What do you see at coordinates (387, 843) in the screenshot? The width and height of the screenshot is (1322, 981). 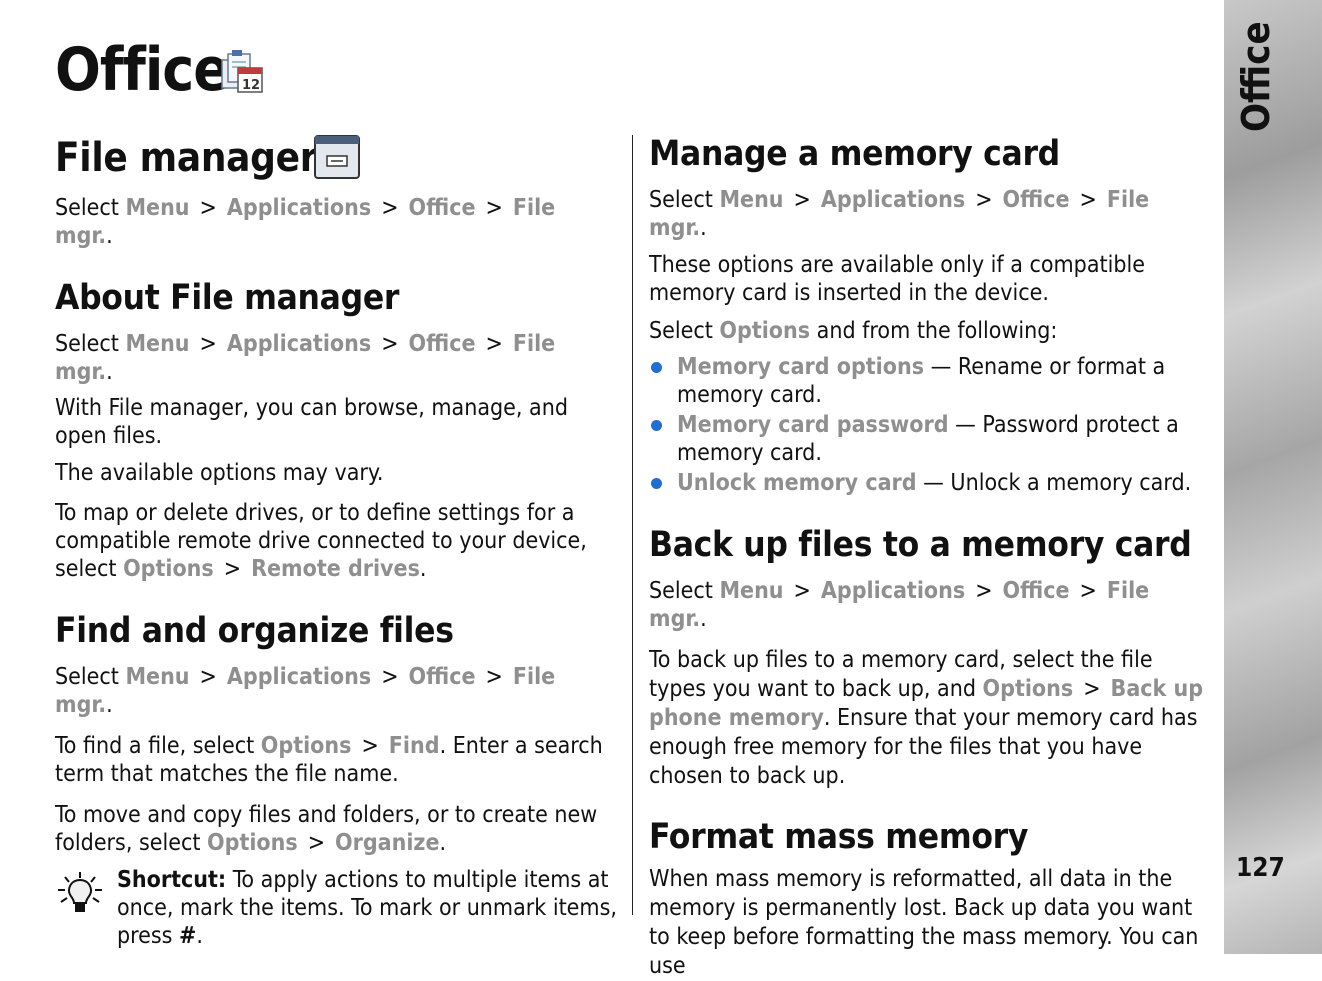 I see `organize-link: Organize` at bounding box center [387, 843].